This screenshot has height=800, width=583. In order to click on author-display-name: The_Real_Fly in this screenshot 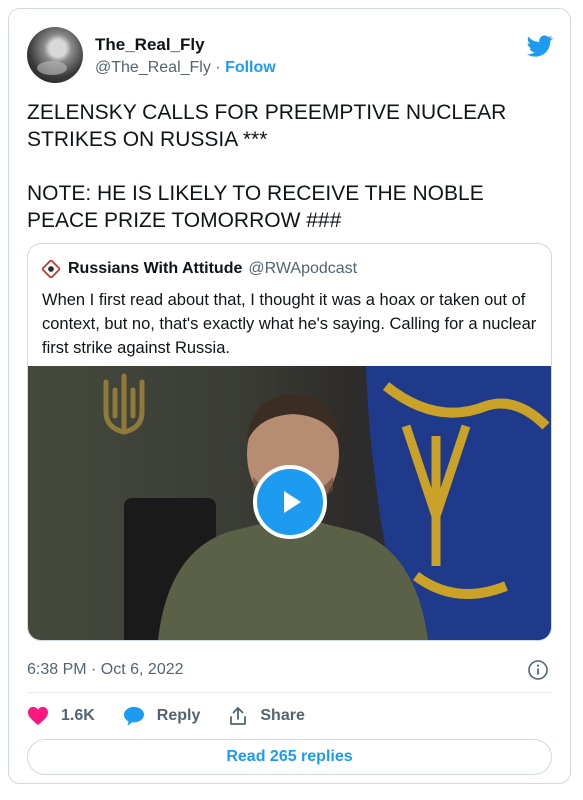, I will do `click(150, 45)`.